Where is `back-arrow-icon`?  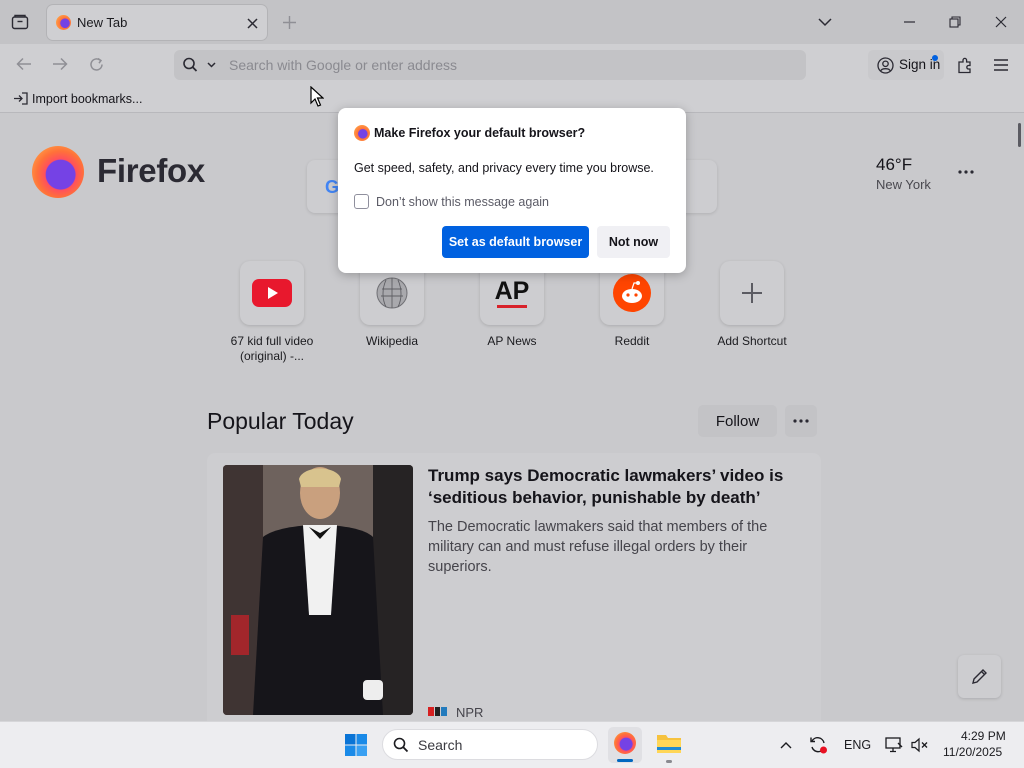 back-arrow-icon is located at coordinates (24, 64).